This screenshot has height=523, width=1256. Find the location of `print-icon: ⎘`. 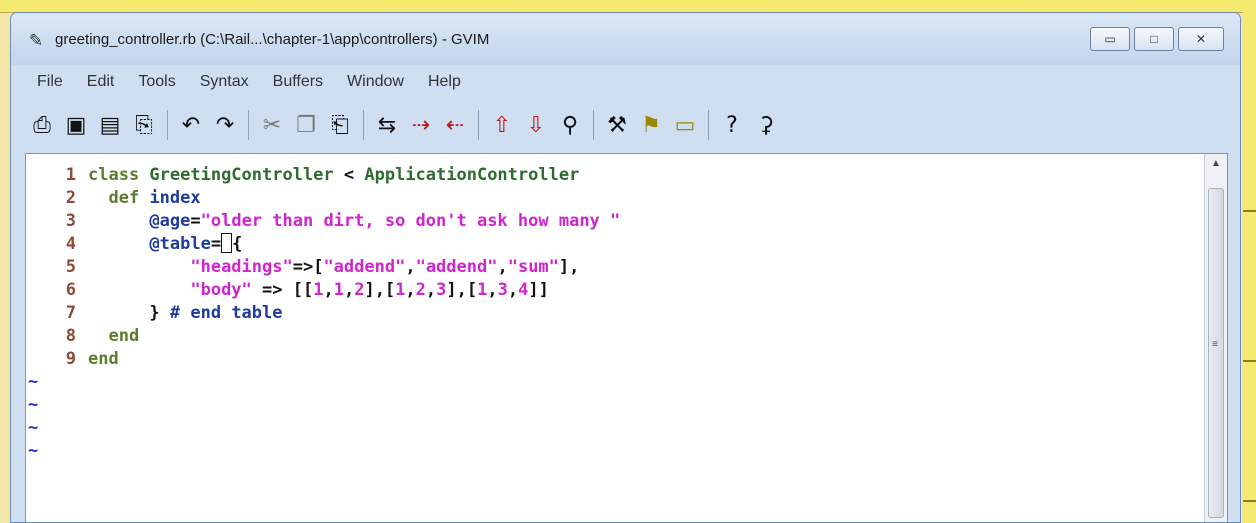

print-icon: ⎘ is located at coordinates (144, 125).